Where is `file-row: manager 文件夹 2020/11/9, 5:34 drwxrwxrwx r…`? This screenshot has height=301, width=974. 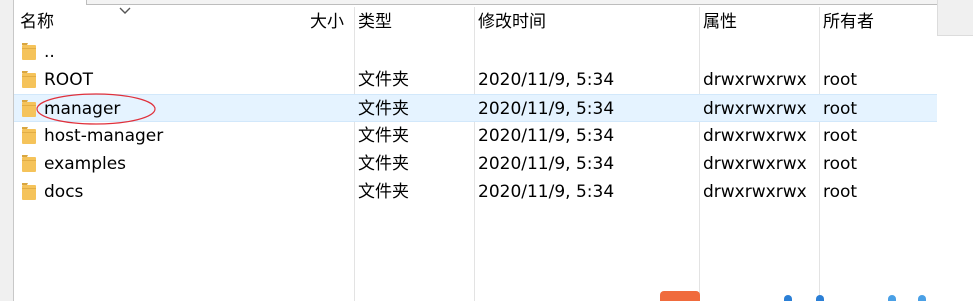
file-row: manager 文件夹 2020/11/9, 5:34 drwxrwxrwx r… is located at coordinates (475, 109).